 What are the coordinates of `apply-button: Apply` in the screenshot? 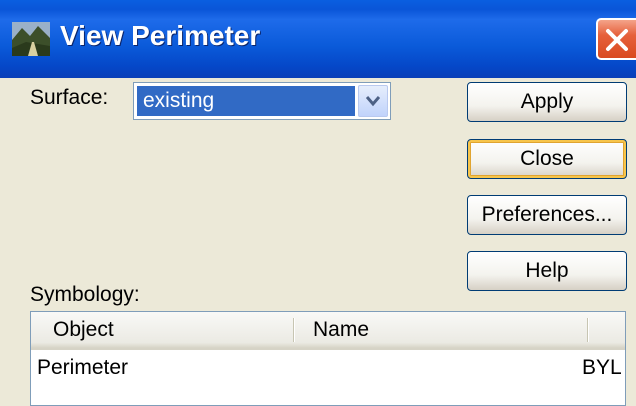 It's located at (547, 102).